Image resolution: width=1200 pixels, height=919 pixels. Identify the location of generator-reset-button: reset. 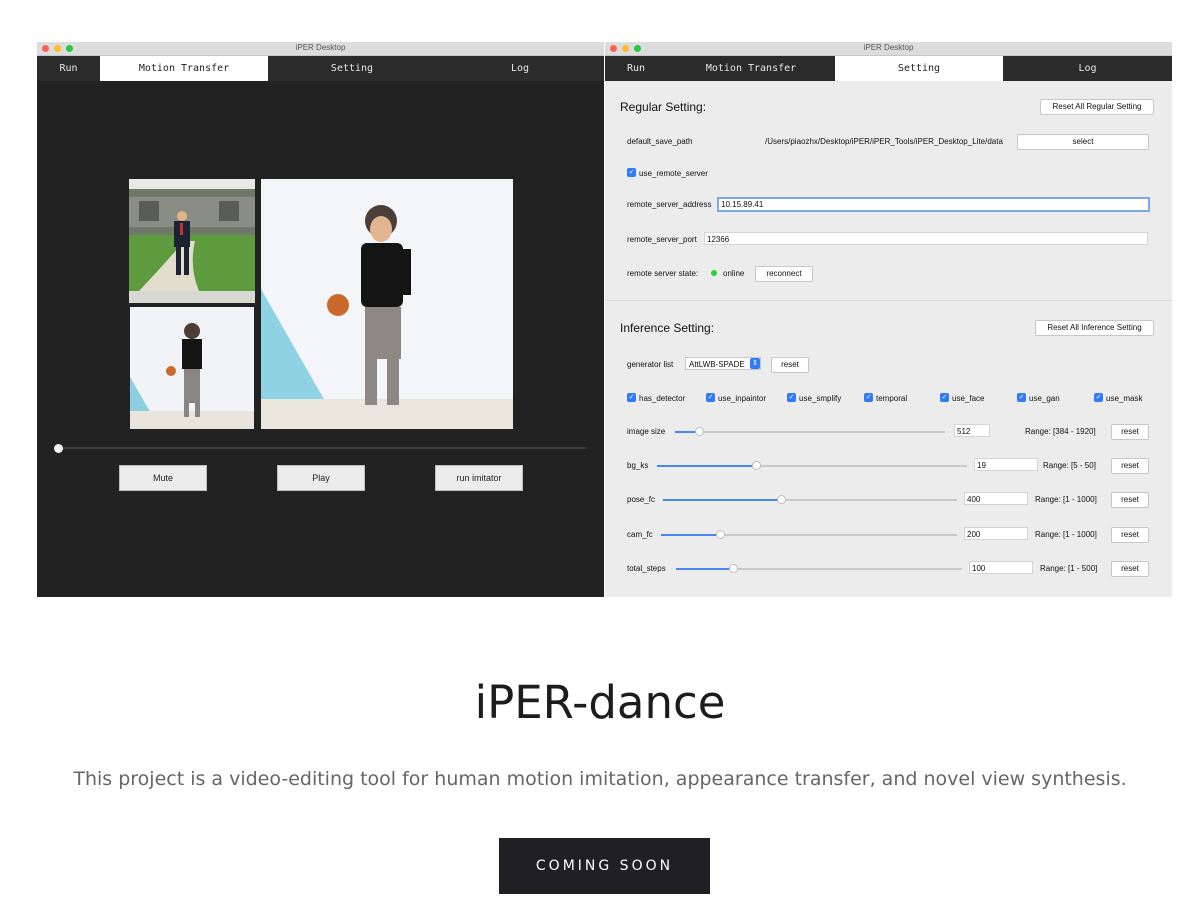
(790, 365).